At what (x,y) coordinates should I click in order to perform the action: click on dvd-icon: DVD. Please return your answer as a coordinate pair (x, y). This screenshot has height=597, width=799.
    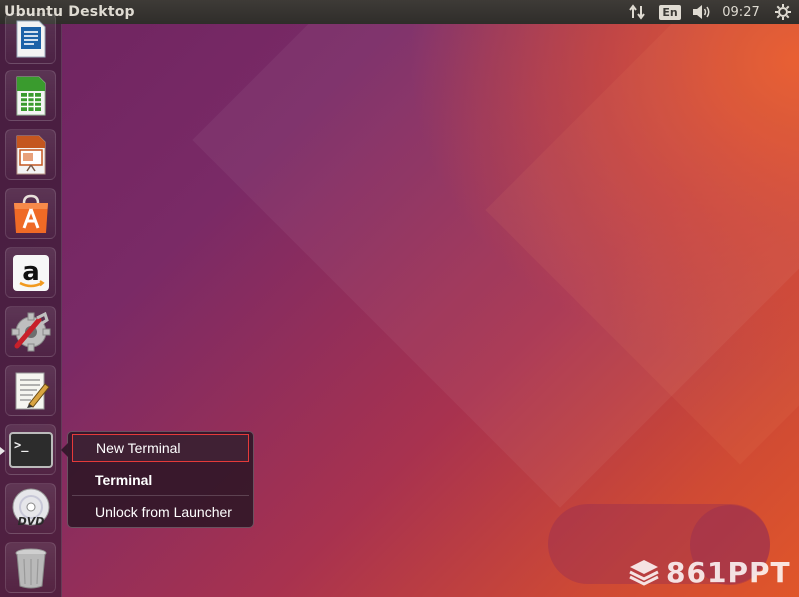
    Looking at the image, I should click on (30, 508).